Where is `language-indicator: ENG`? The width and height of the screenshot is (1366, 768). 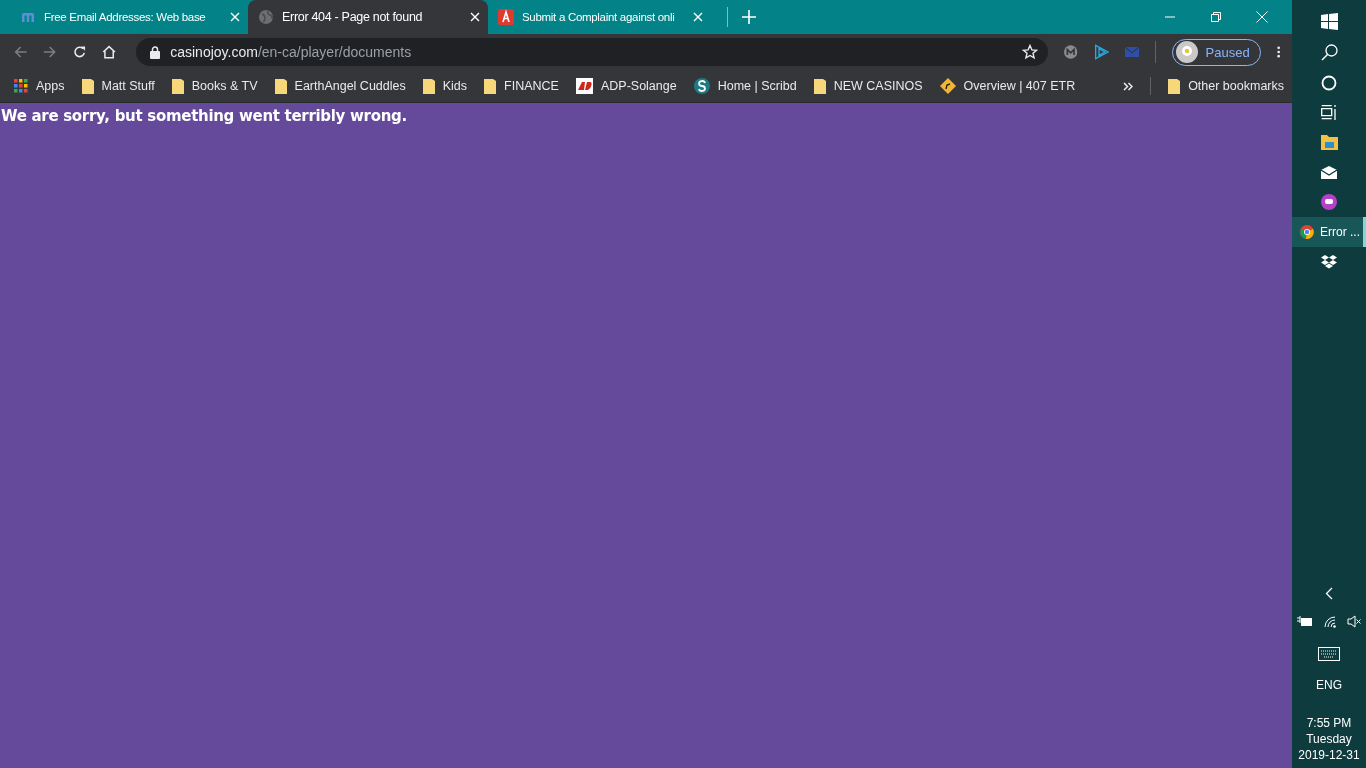
language-indicator: ENG is located at coordinates (1329, 685).